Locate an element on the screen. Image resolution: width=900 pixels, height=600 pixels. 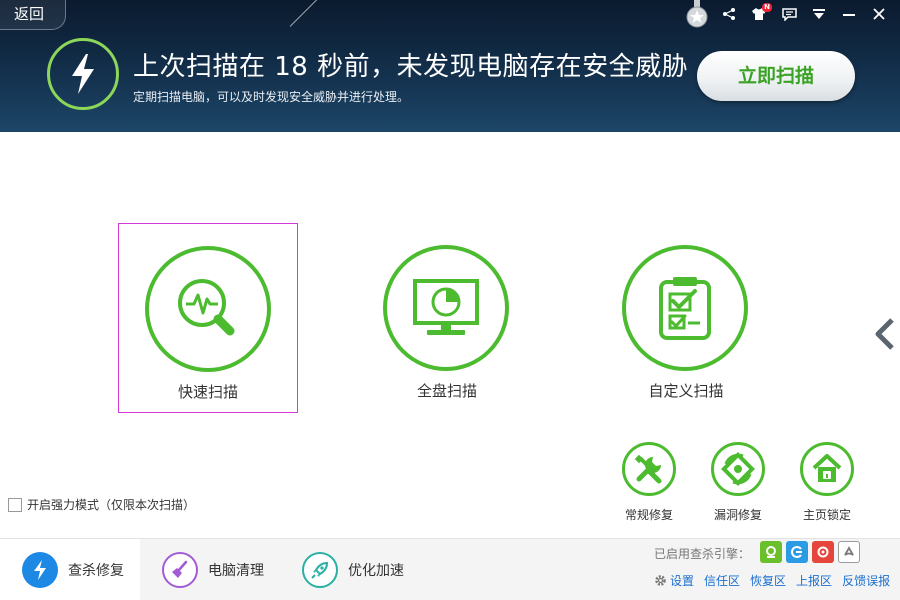
bottom-links: 设置 信任区 恢复区 上报区 反馈误报 is located at coordinates (772, 580).